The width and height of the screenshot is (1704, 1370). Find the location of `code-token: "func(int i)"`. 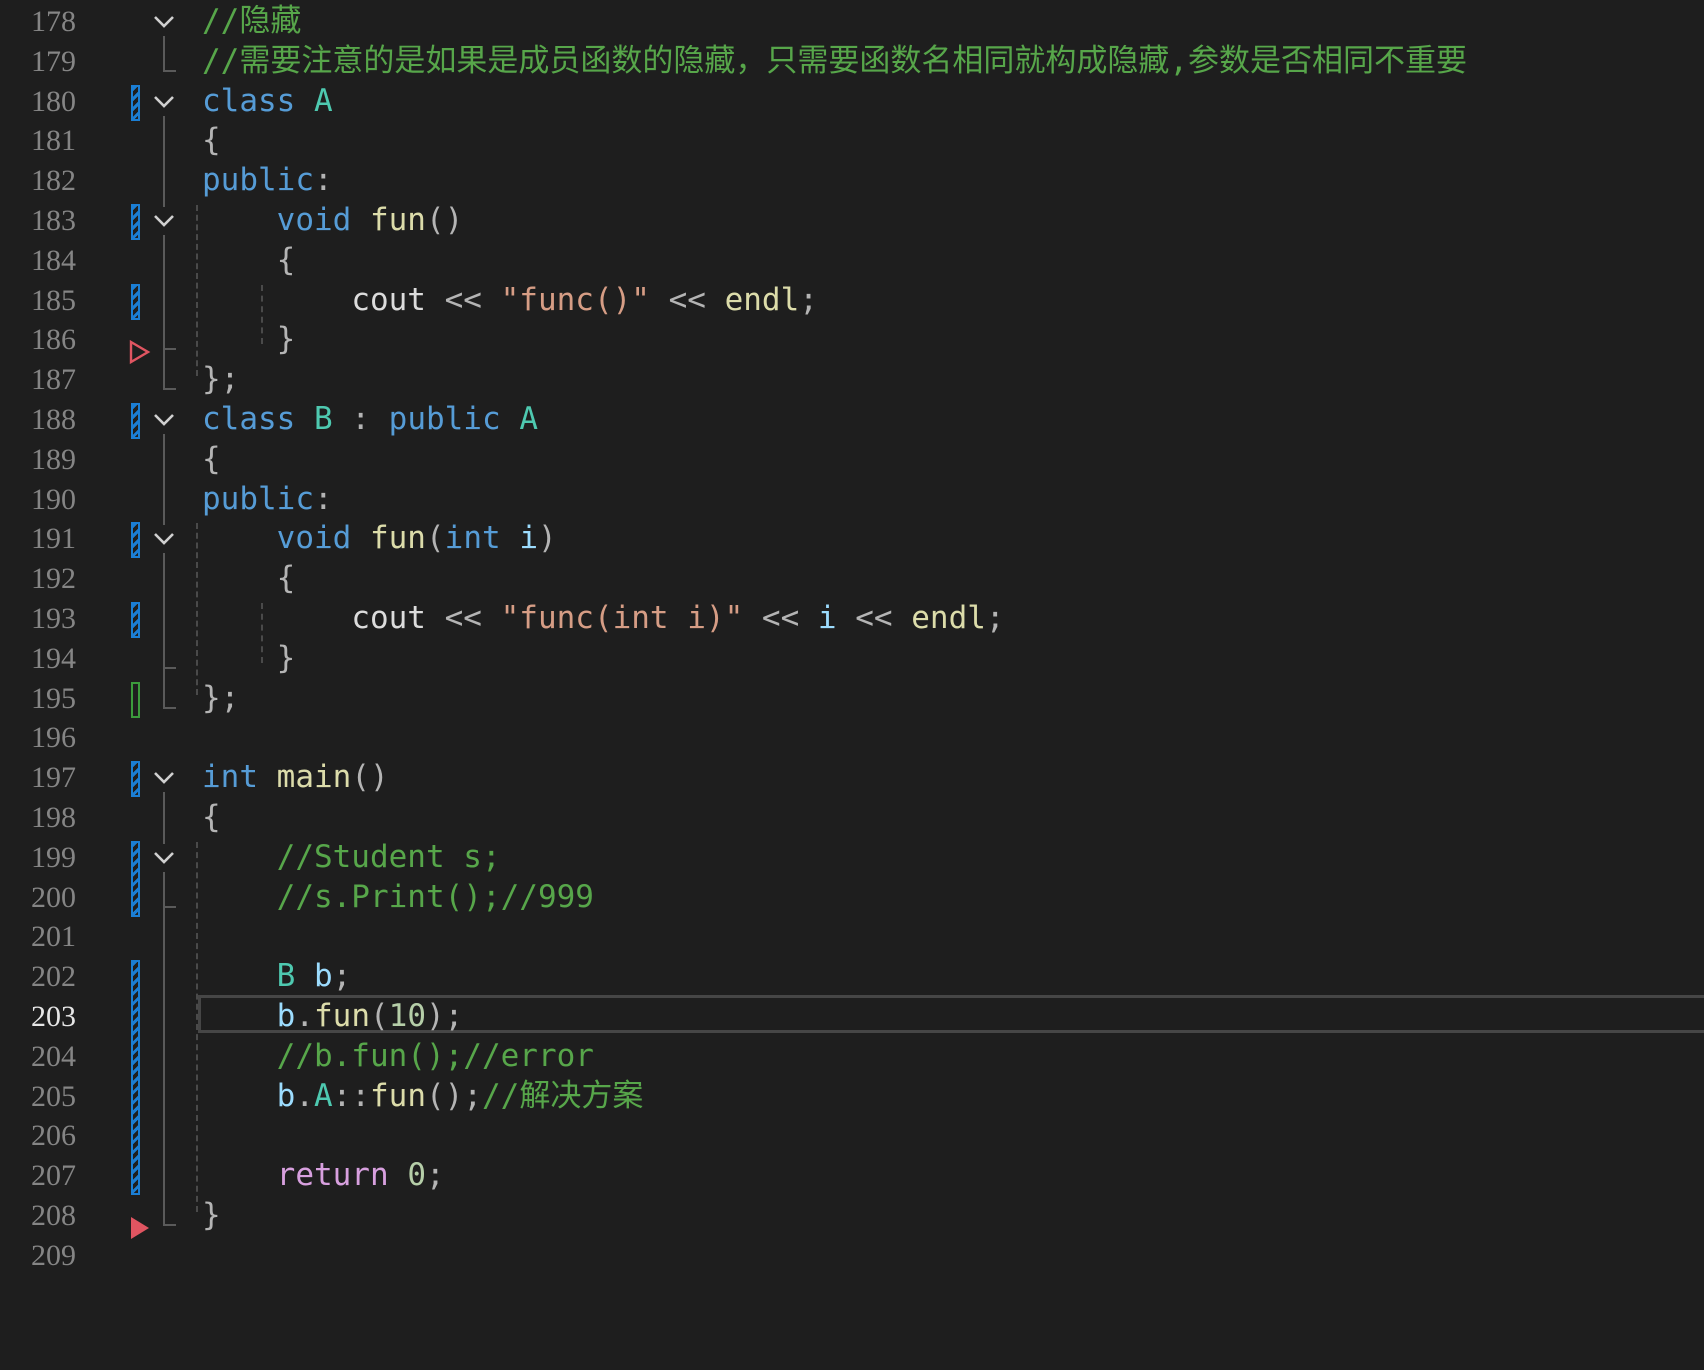

code-token: "func(int i)" is located at coordinates (622, 618).